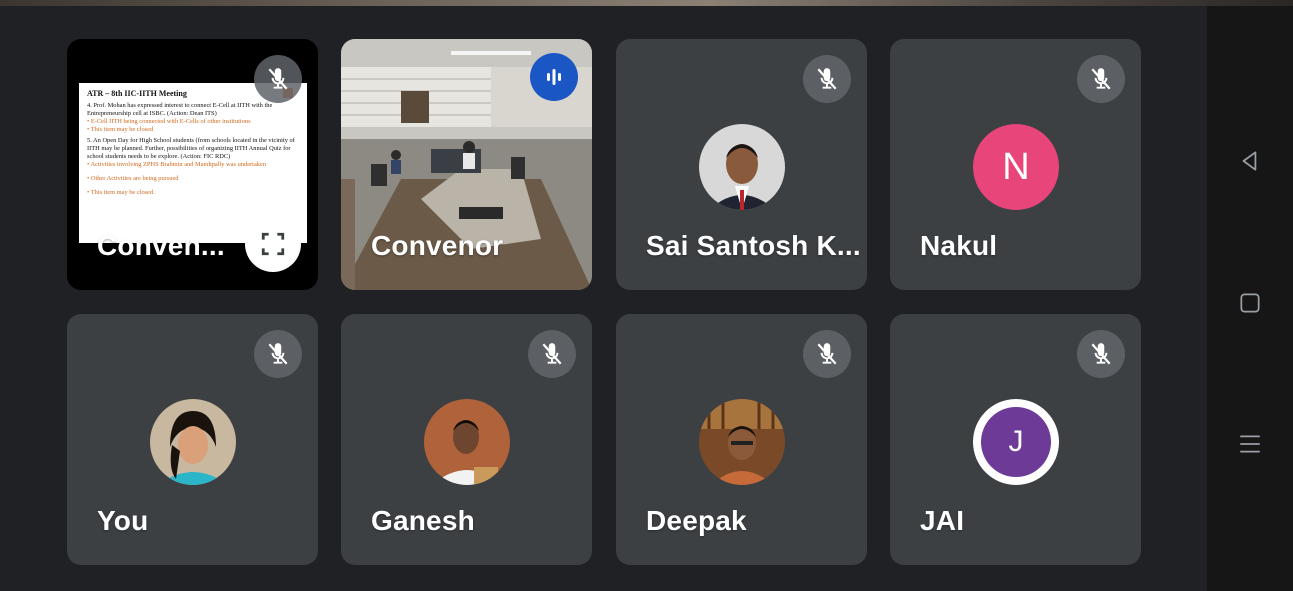 The width and height of the screenshot is (1293, 591). I want to click on fullscreen-icon, so click(273, 244).